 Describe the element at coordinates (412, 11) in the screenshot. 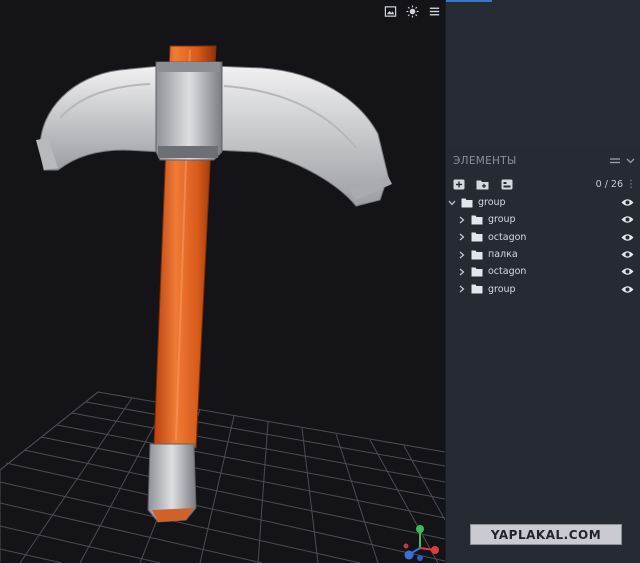

I see `sun-icon` at that location.